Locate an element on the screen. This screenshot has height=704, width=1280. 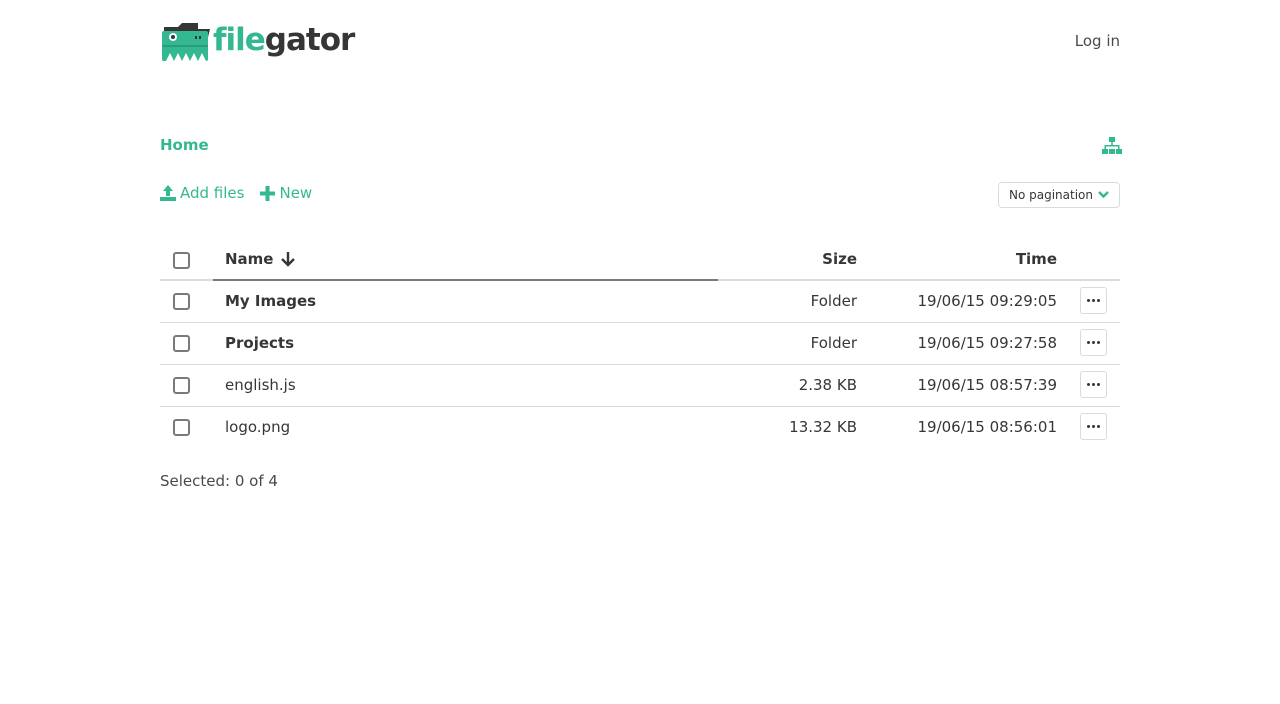
pagination-value: No pagination is located at coordinates (1051, 195).